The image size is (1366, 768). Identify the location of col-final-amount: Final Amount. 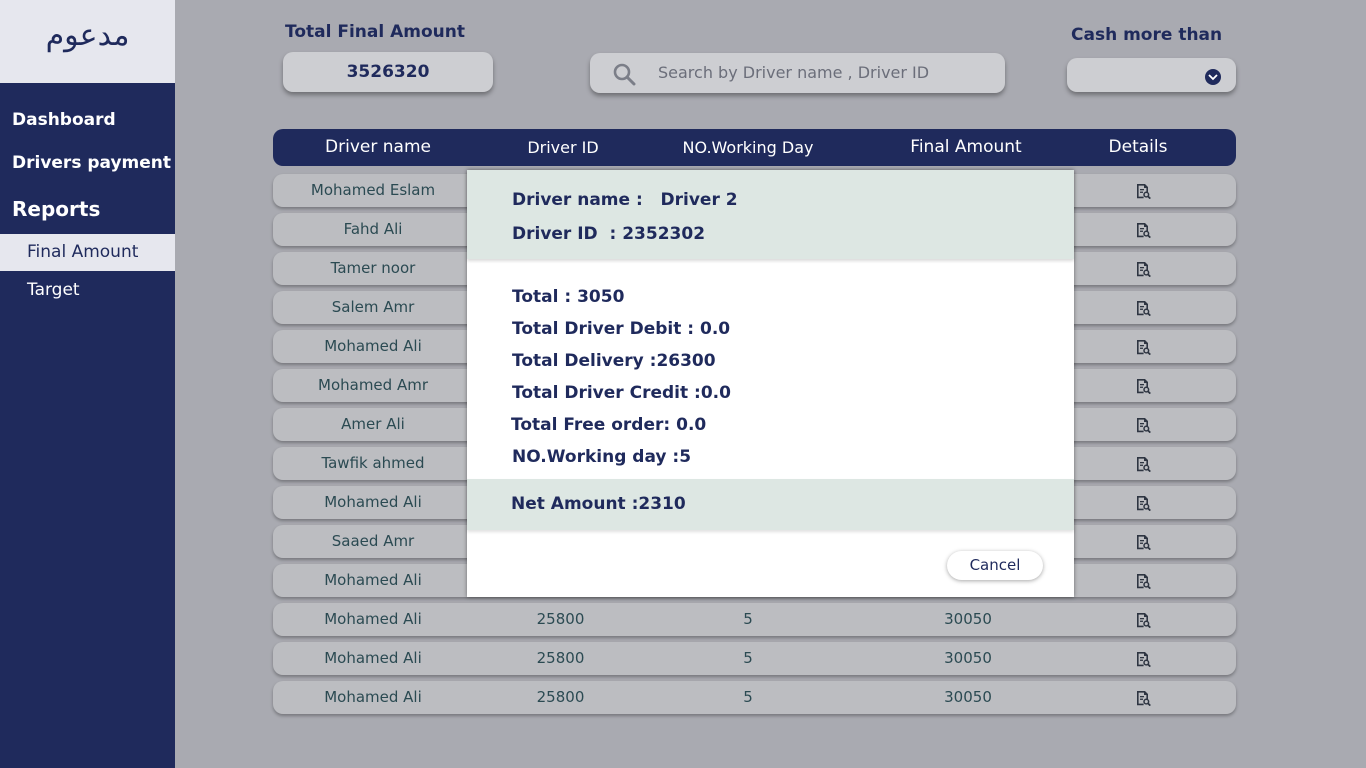
(966, 147).